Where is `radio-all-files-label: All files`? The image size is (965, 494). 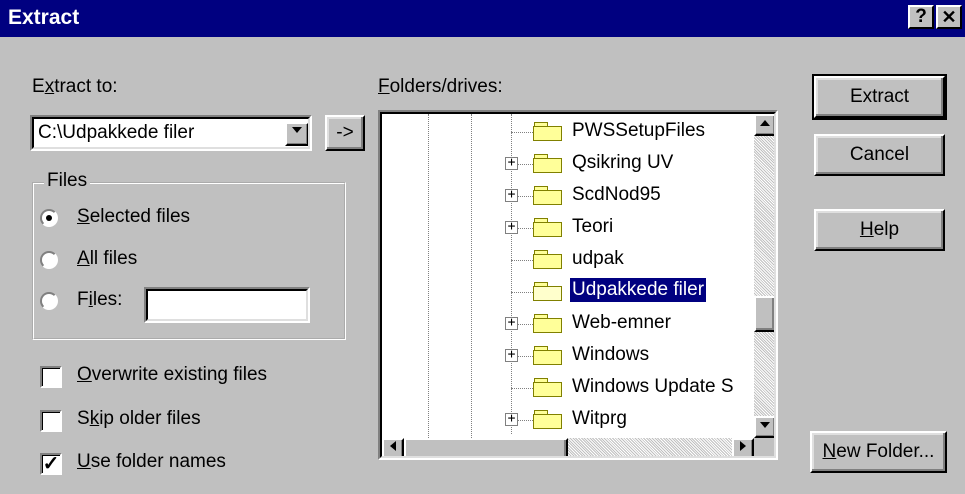 radio-all-files-label: All files is located at coordinates (107, 259).